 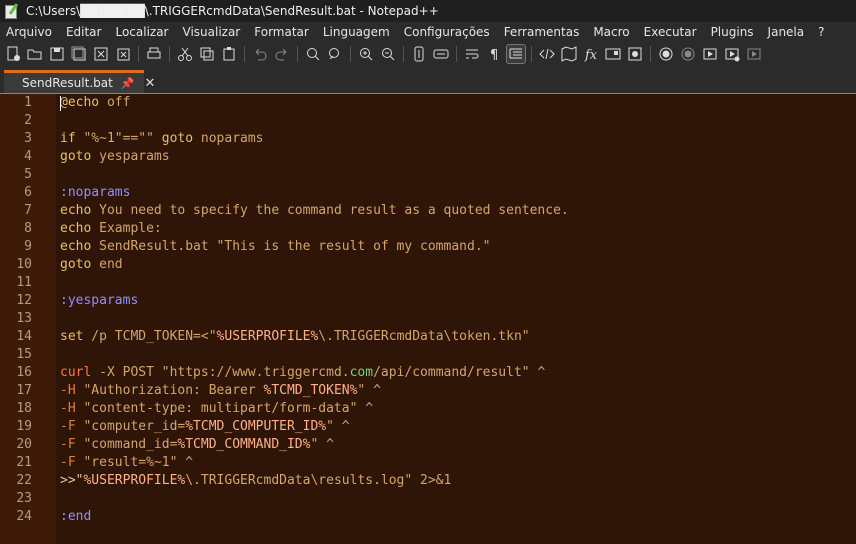 What do you see at coordinates (356, 32) in the screenshot?
I see `menu-linguagem: Linguagem` at bounding box center [356, 32].